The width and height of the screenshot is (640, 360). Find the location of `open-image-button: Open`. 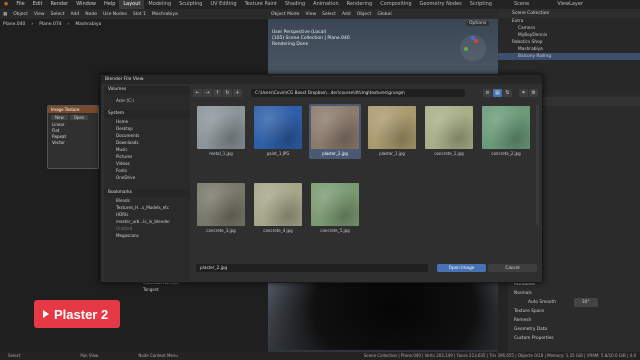

open-image-button: Open is located at coordinates (79, 117).